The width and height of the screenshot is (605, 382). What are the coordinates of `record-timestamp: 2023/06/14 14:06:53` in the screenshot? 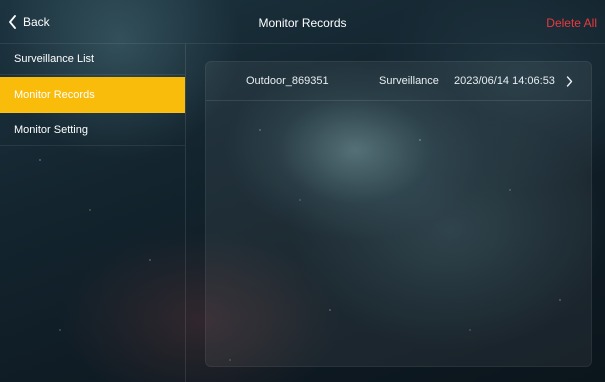 It's located at (504, 81).